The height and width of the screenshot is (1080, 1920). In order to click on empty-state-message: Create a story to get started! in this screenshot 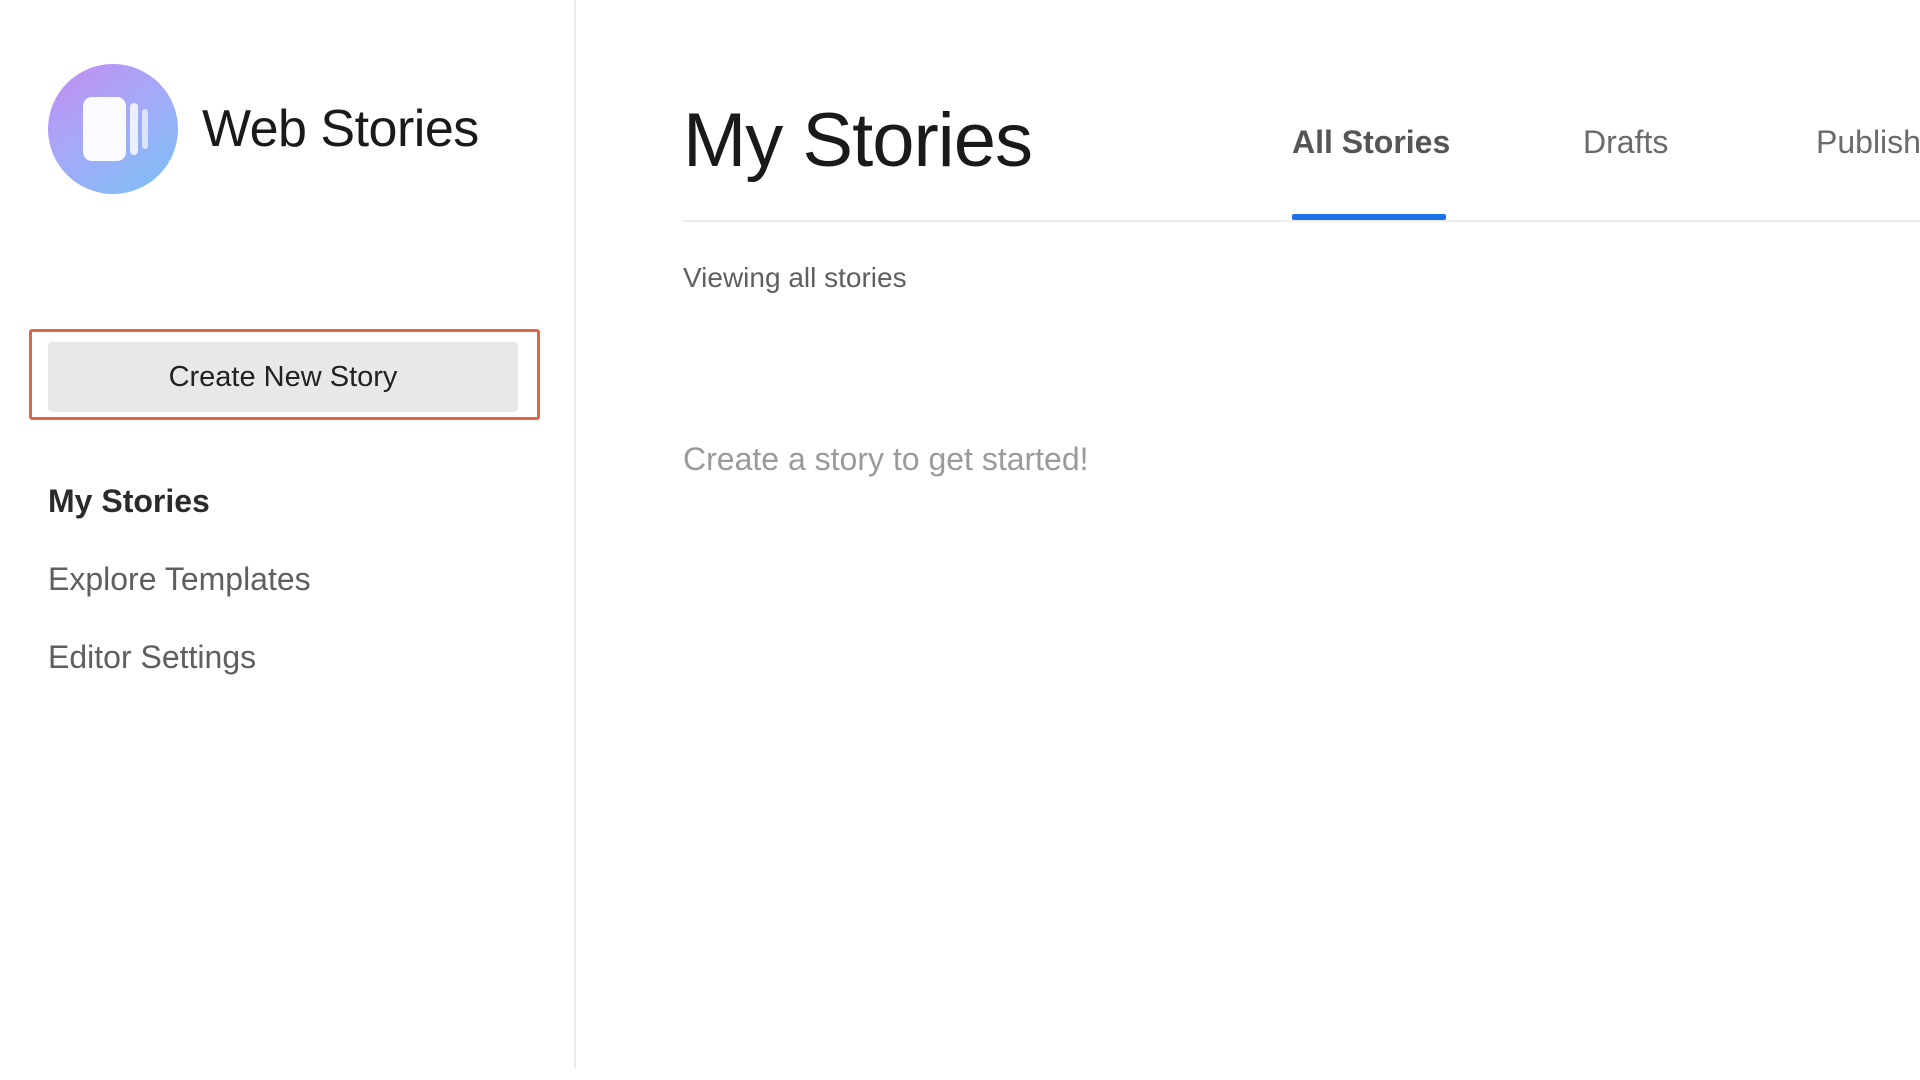, I will do `click(886, 459)`.